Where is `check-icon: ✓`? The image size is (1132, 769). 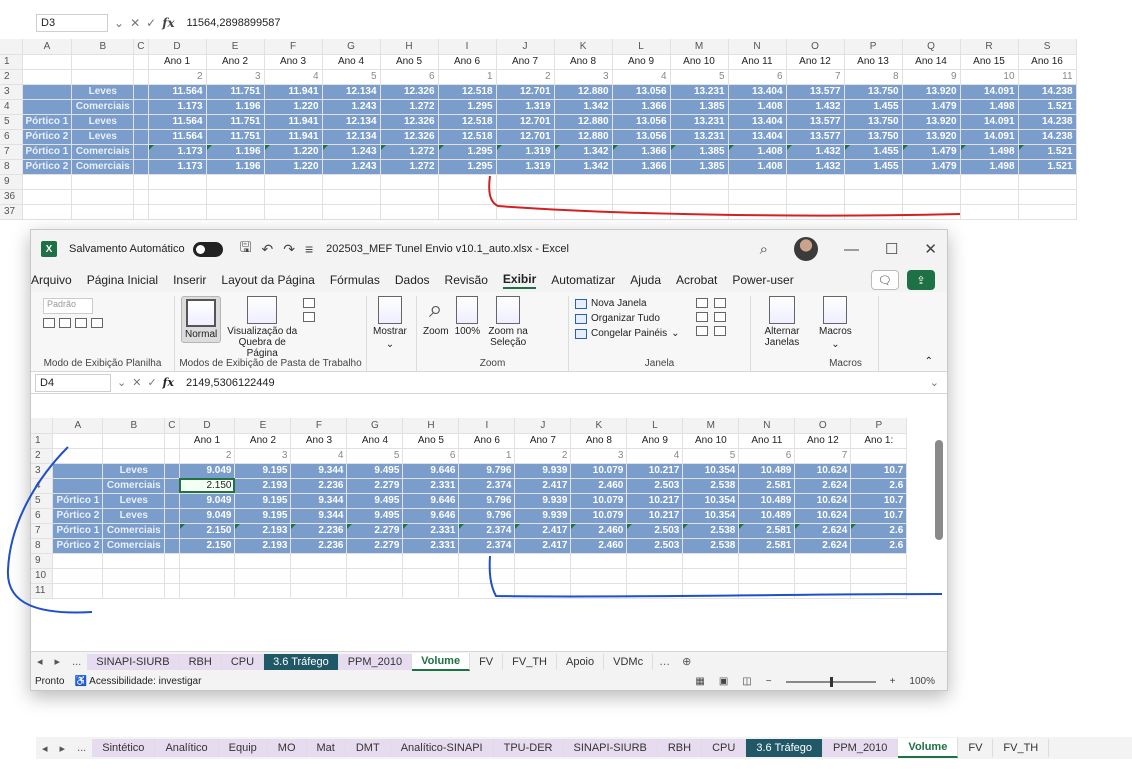
check-icon: ✓ is located at coordinates (151, 382).